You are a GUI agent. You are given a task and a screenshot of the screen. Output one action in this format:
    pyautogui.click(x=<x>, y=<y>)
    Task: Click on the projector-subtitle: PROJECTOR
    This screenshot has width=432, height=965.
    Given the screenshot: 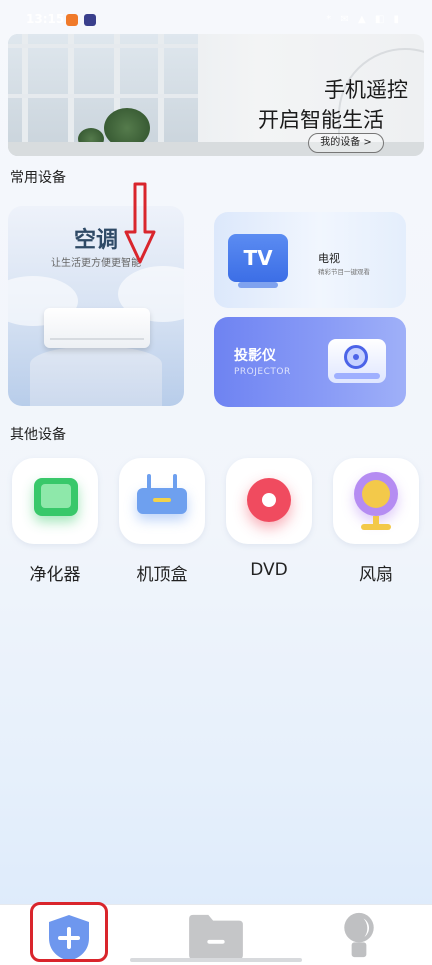 What is the action you would take?
    pyautogui.click(x=262, y=372)
    